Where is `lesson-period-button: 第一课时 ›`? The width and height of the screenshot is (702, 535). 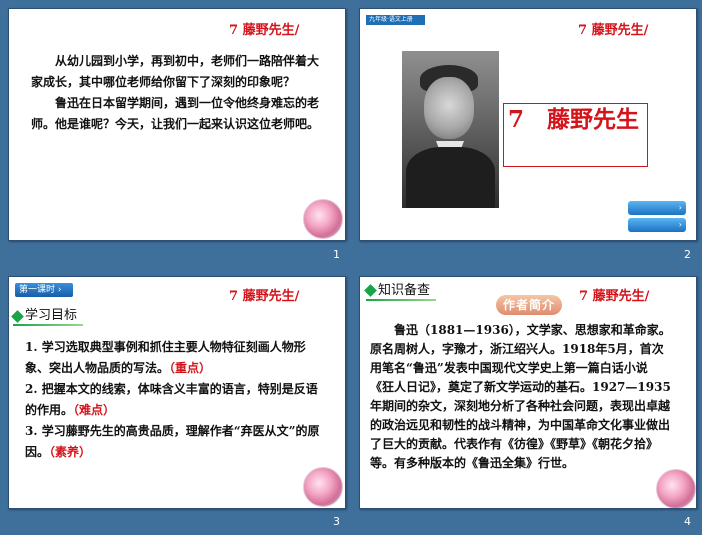 lesson-period-button: 第一课时 › is located at coordinates (44, 290).